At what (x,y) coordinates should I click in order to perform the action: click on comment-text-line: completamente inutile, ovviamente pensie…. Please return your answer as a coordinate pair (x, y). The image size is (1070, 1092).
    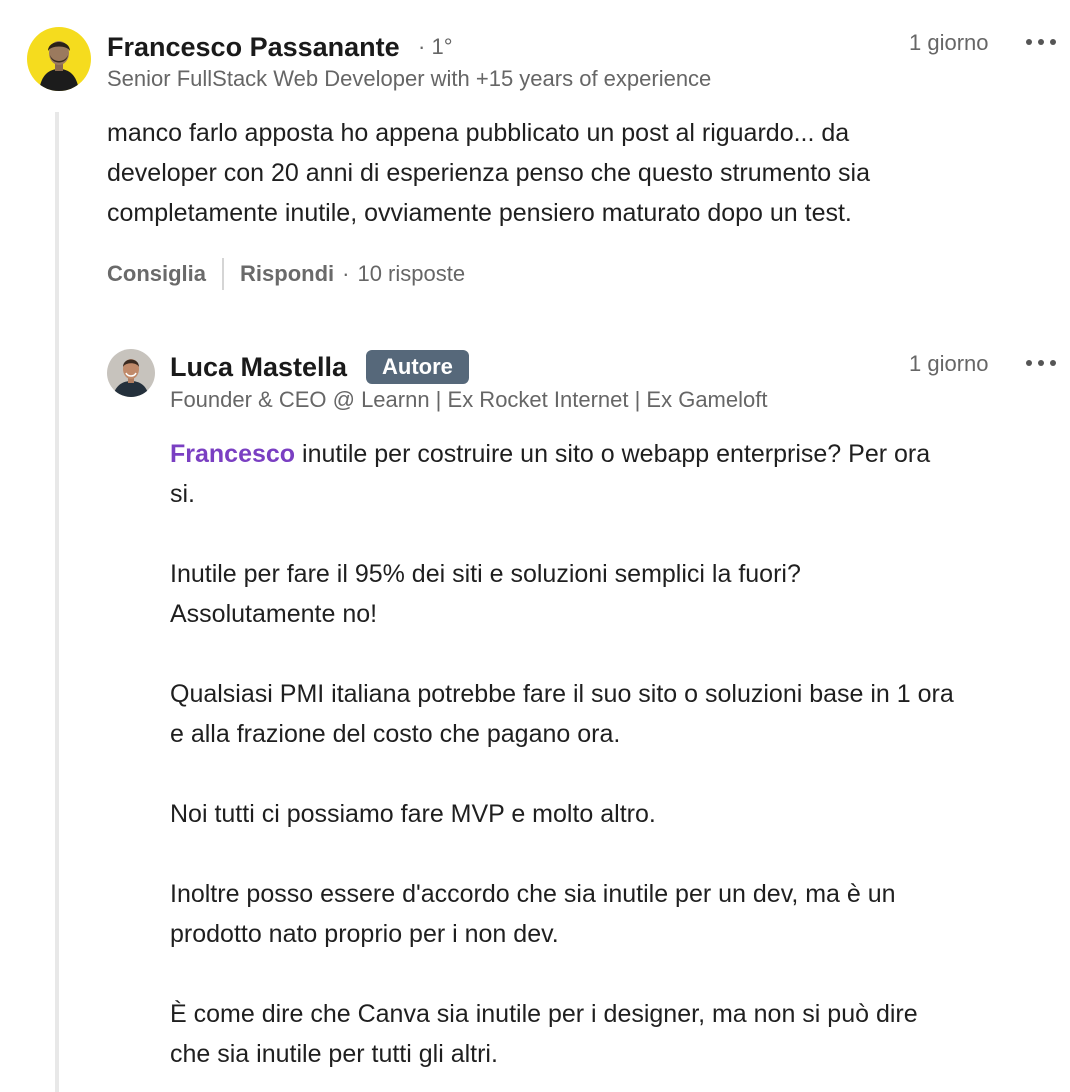
    Looking at the image, I should click on (479, 213).